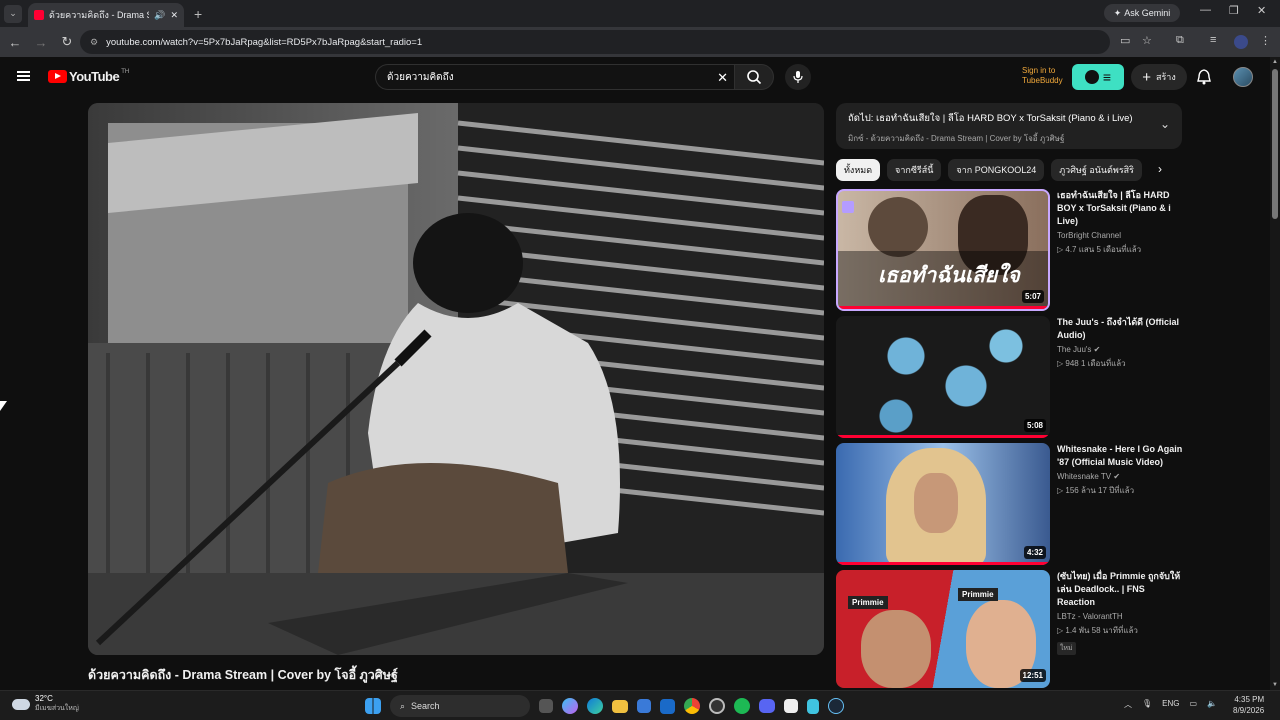 The image size is (1280, 720). Describe the element at coordinates (943, 377) in the screenshot. I see `video-thumbnail: 5:08` at that location.